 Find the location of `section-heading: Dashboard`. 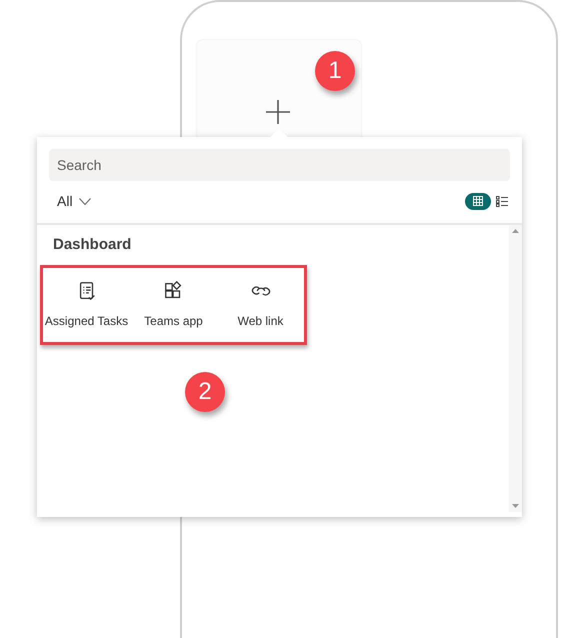

section-heading: Dashboard is located at coordinates (92, 245).